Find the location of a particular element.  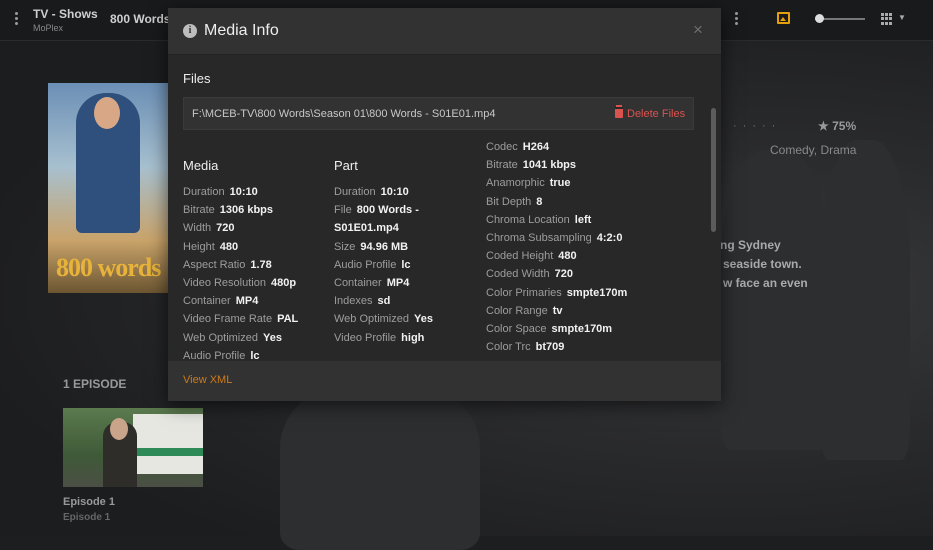

episode-thumbnail is located at coordinates (133, 447).